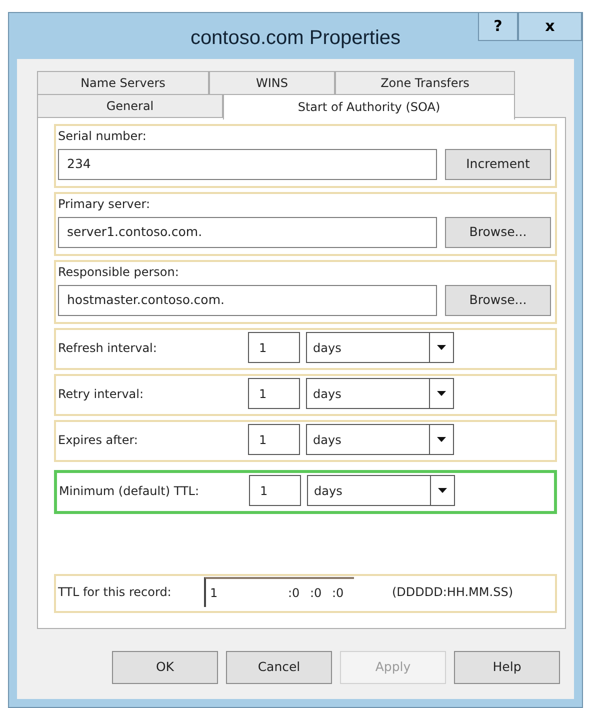  Describe the element at coordinates (165, 667) in the screenshot. I see `dialog-button: OK` at that location.